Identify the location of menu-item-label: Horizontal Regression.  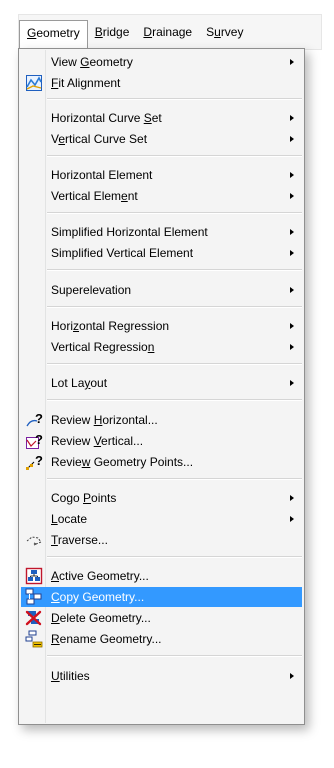
(110, 326).